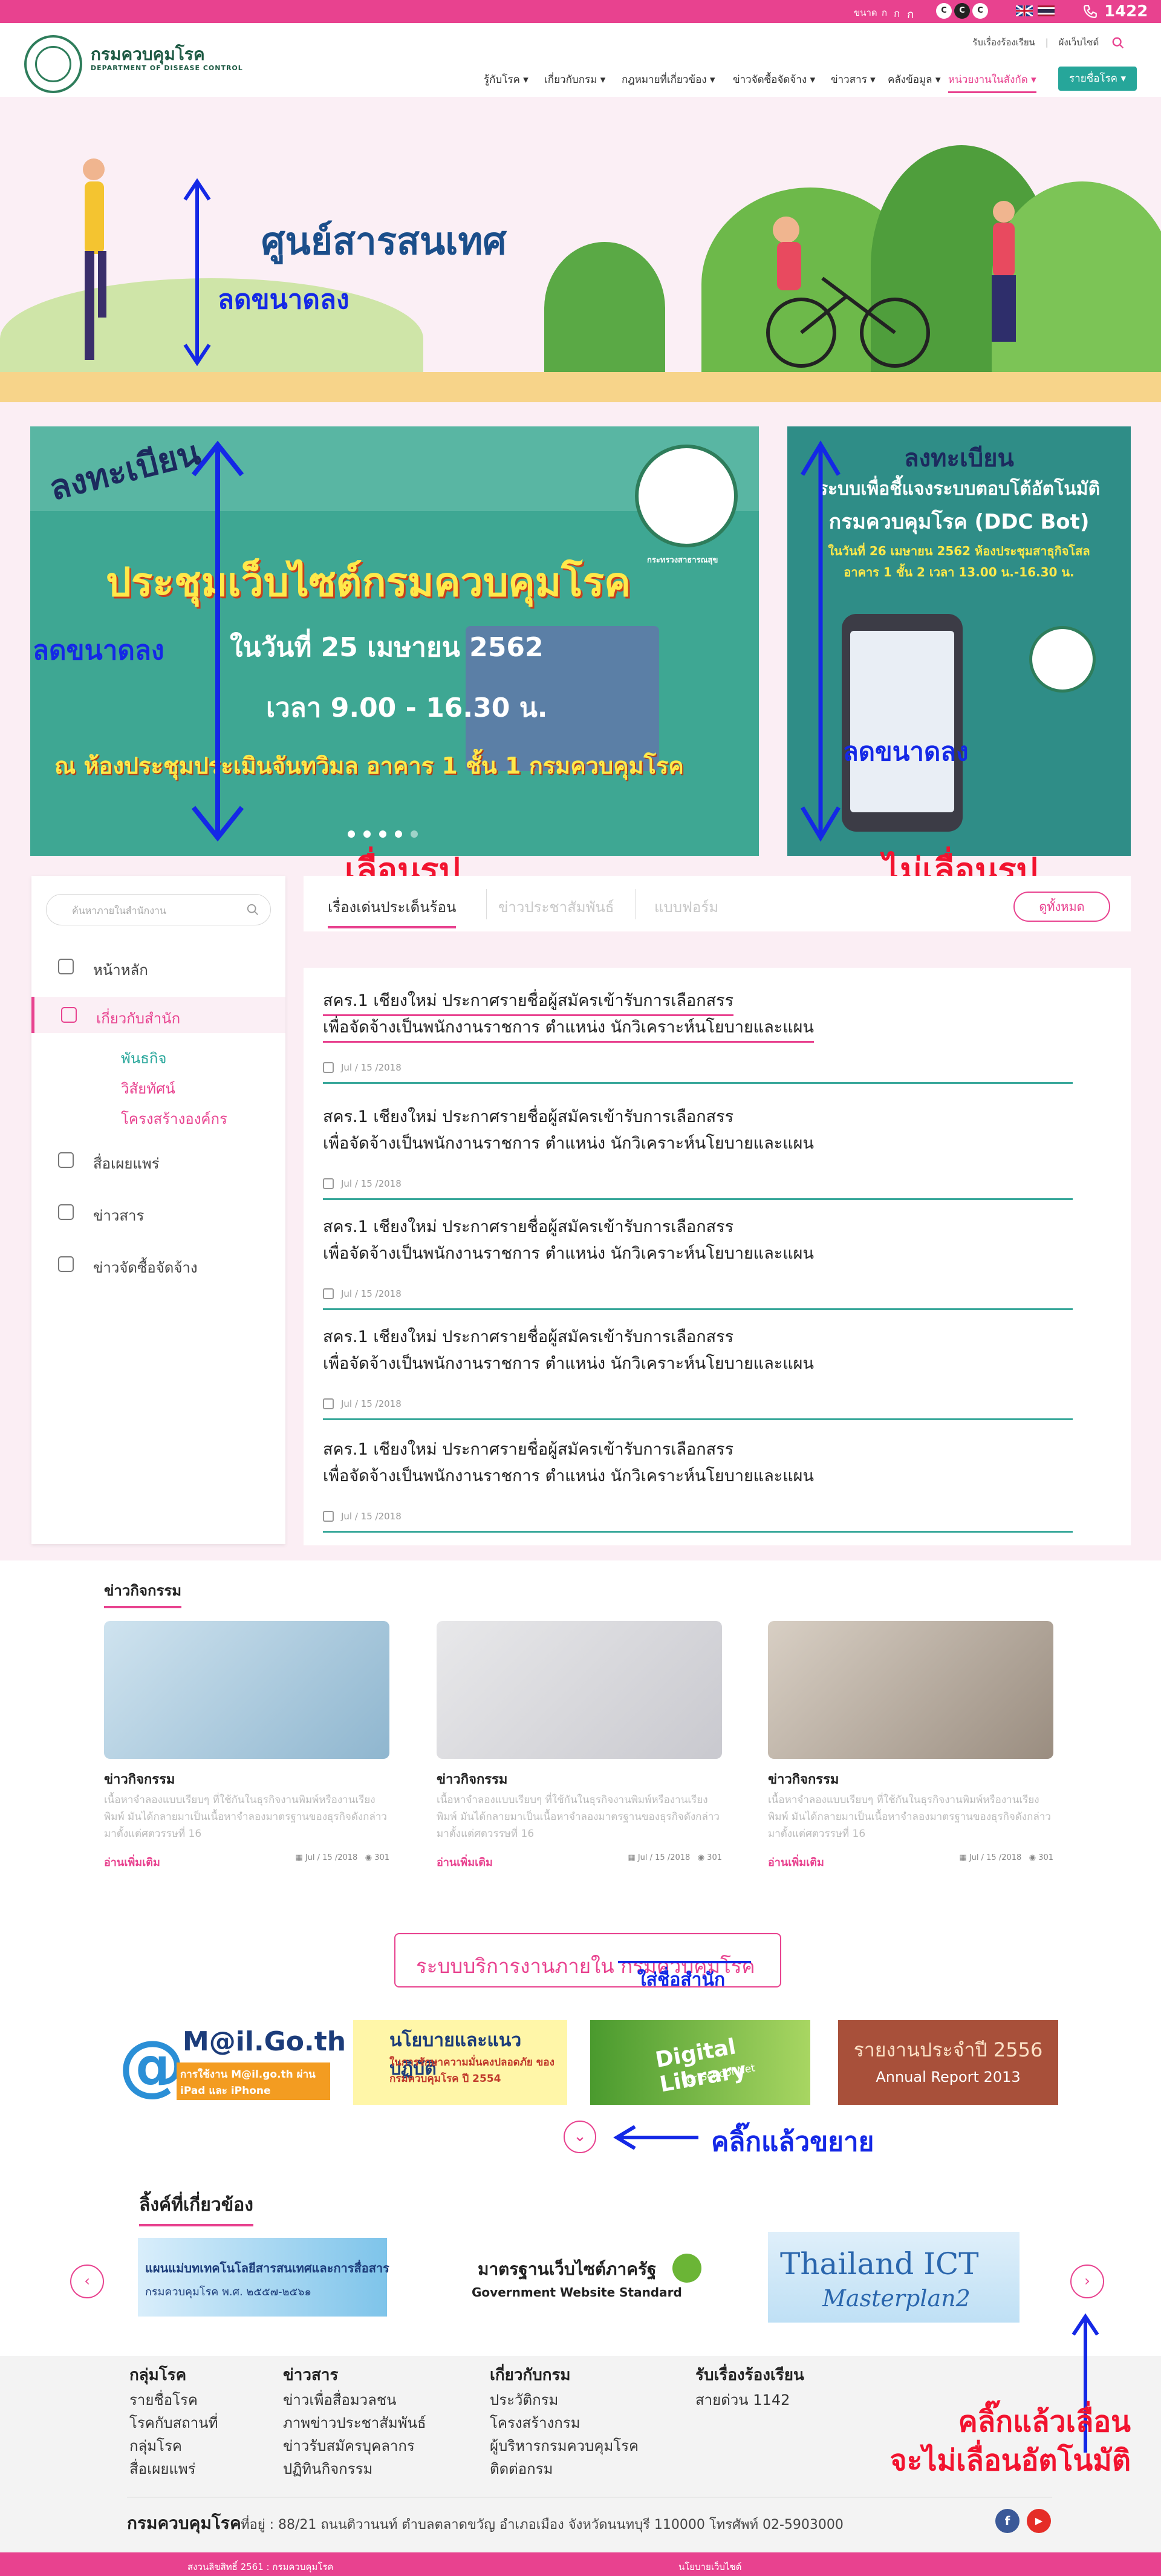  I want to click on hotline-number: 1422, so click(1126, 11).